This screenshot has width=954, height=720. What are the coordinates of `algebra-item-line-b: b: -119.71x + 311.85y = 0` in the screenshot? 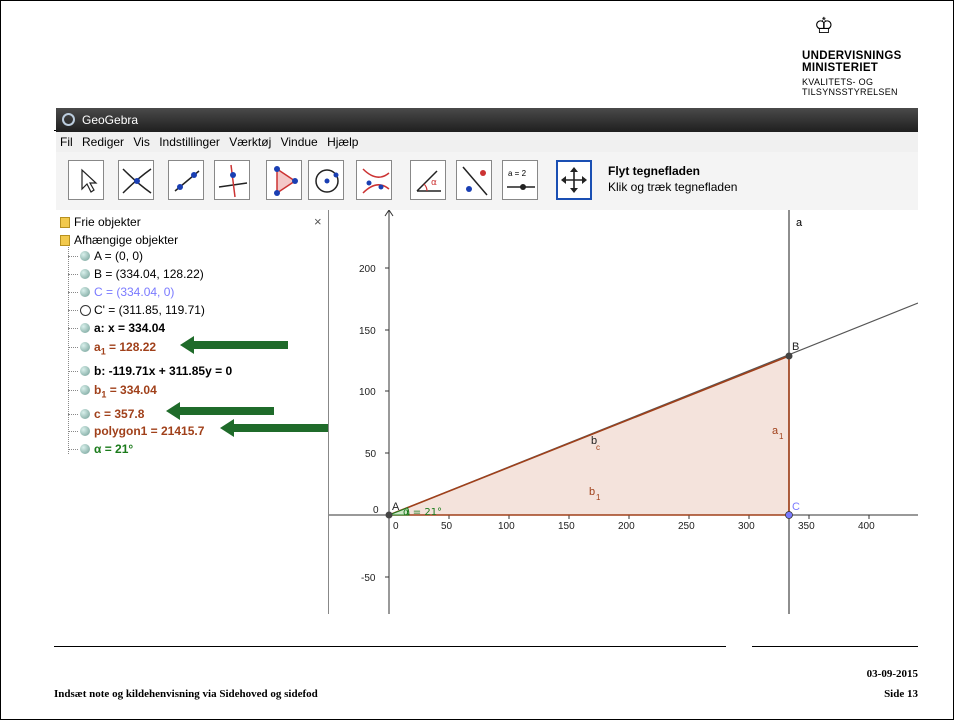 It's located at (163, 371).